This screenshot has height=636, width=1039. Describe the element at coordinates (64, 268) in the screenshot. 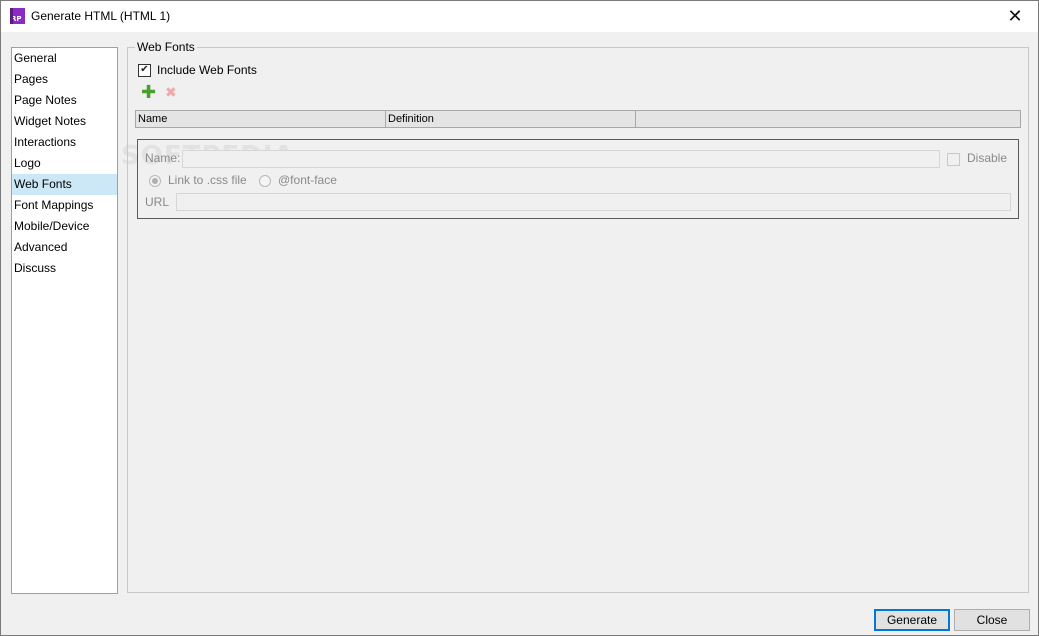

I see `sidebar-item-discuss: Discuss` at that location.